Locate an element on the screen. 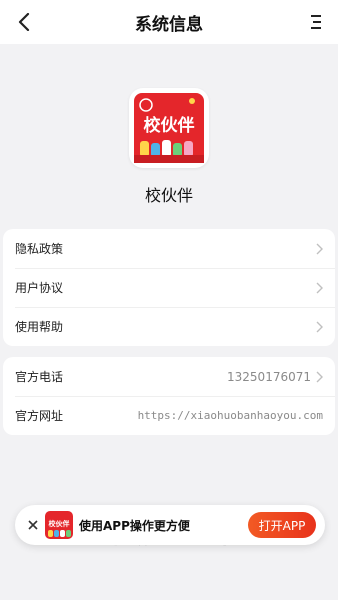 This screenshot has width=338, height=600. phone-label: 官方电话 is located at coordinates (39, 377).